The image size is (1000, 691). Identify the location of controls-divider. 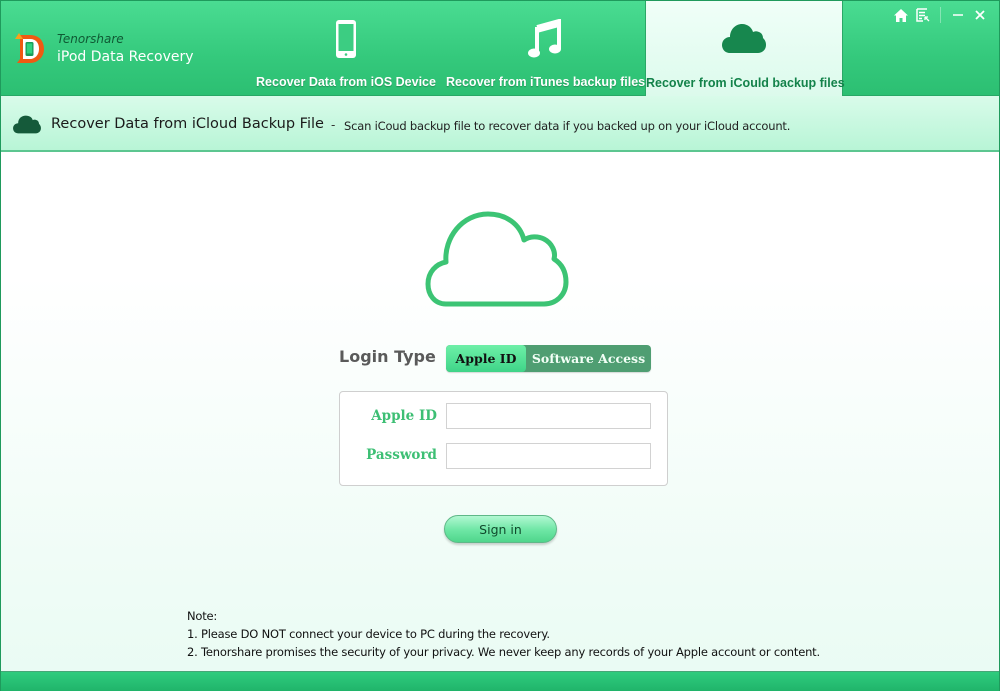
(940, 15).